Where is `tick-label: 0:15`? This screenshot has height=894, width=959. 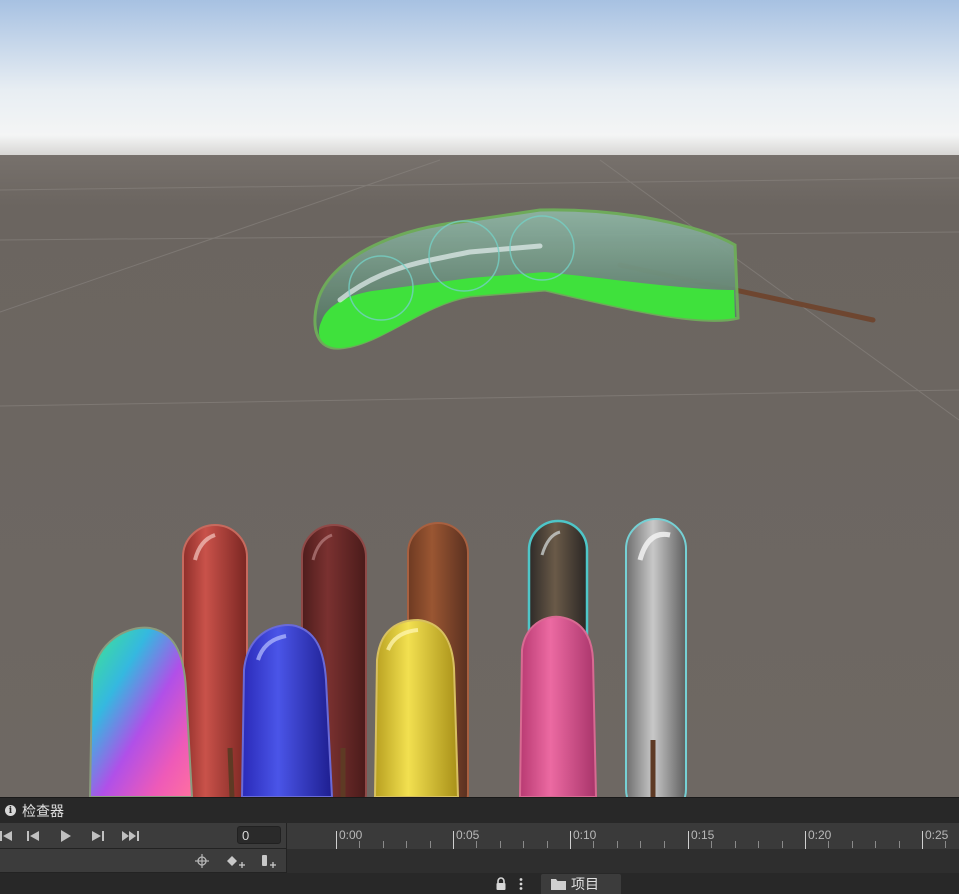
tick-label: 0:15 is located at coordinates (703, 835).